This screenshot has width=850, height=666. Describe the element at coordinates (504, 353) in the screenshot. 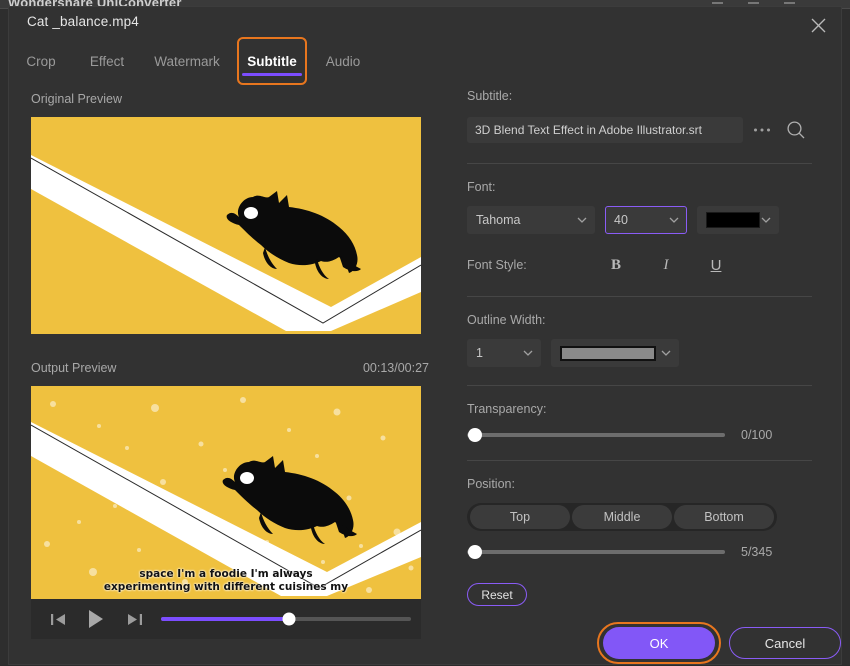

I see `outline-width-select: 1` at that location.